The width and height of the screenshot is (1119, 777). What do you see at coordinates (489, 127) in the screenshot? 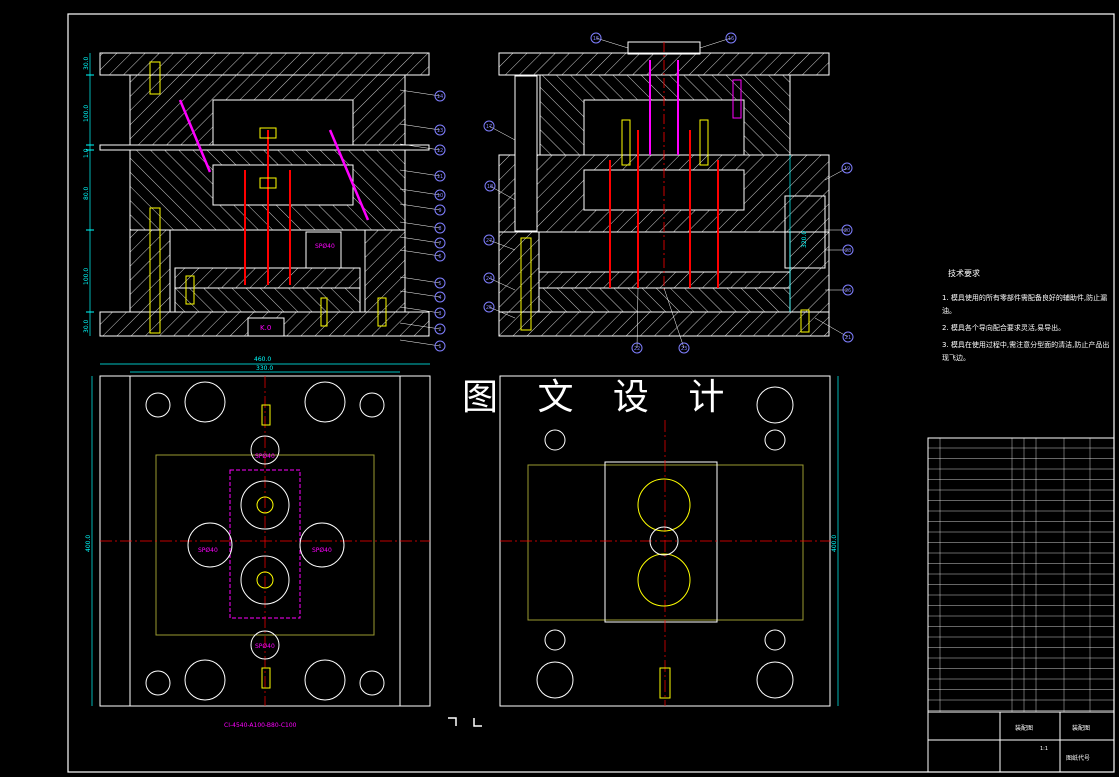
I see `balloon-label: 17` at bounding box center [489, 127].